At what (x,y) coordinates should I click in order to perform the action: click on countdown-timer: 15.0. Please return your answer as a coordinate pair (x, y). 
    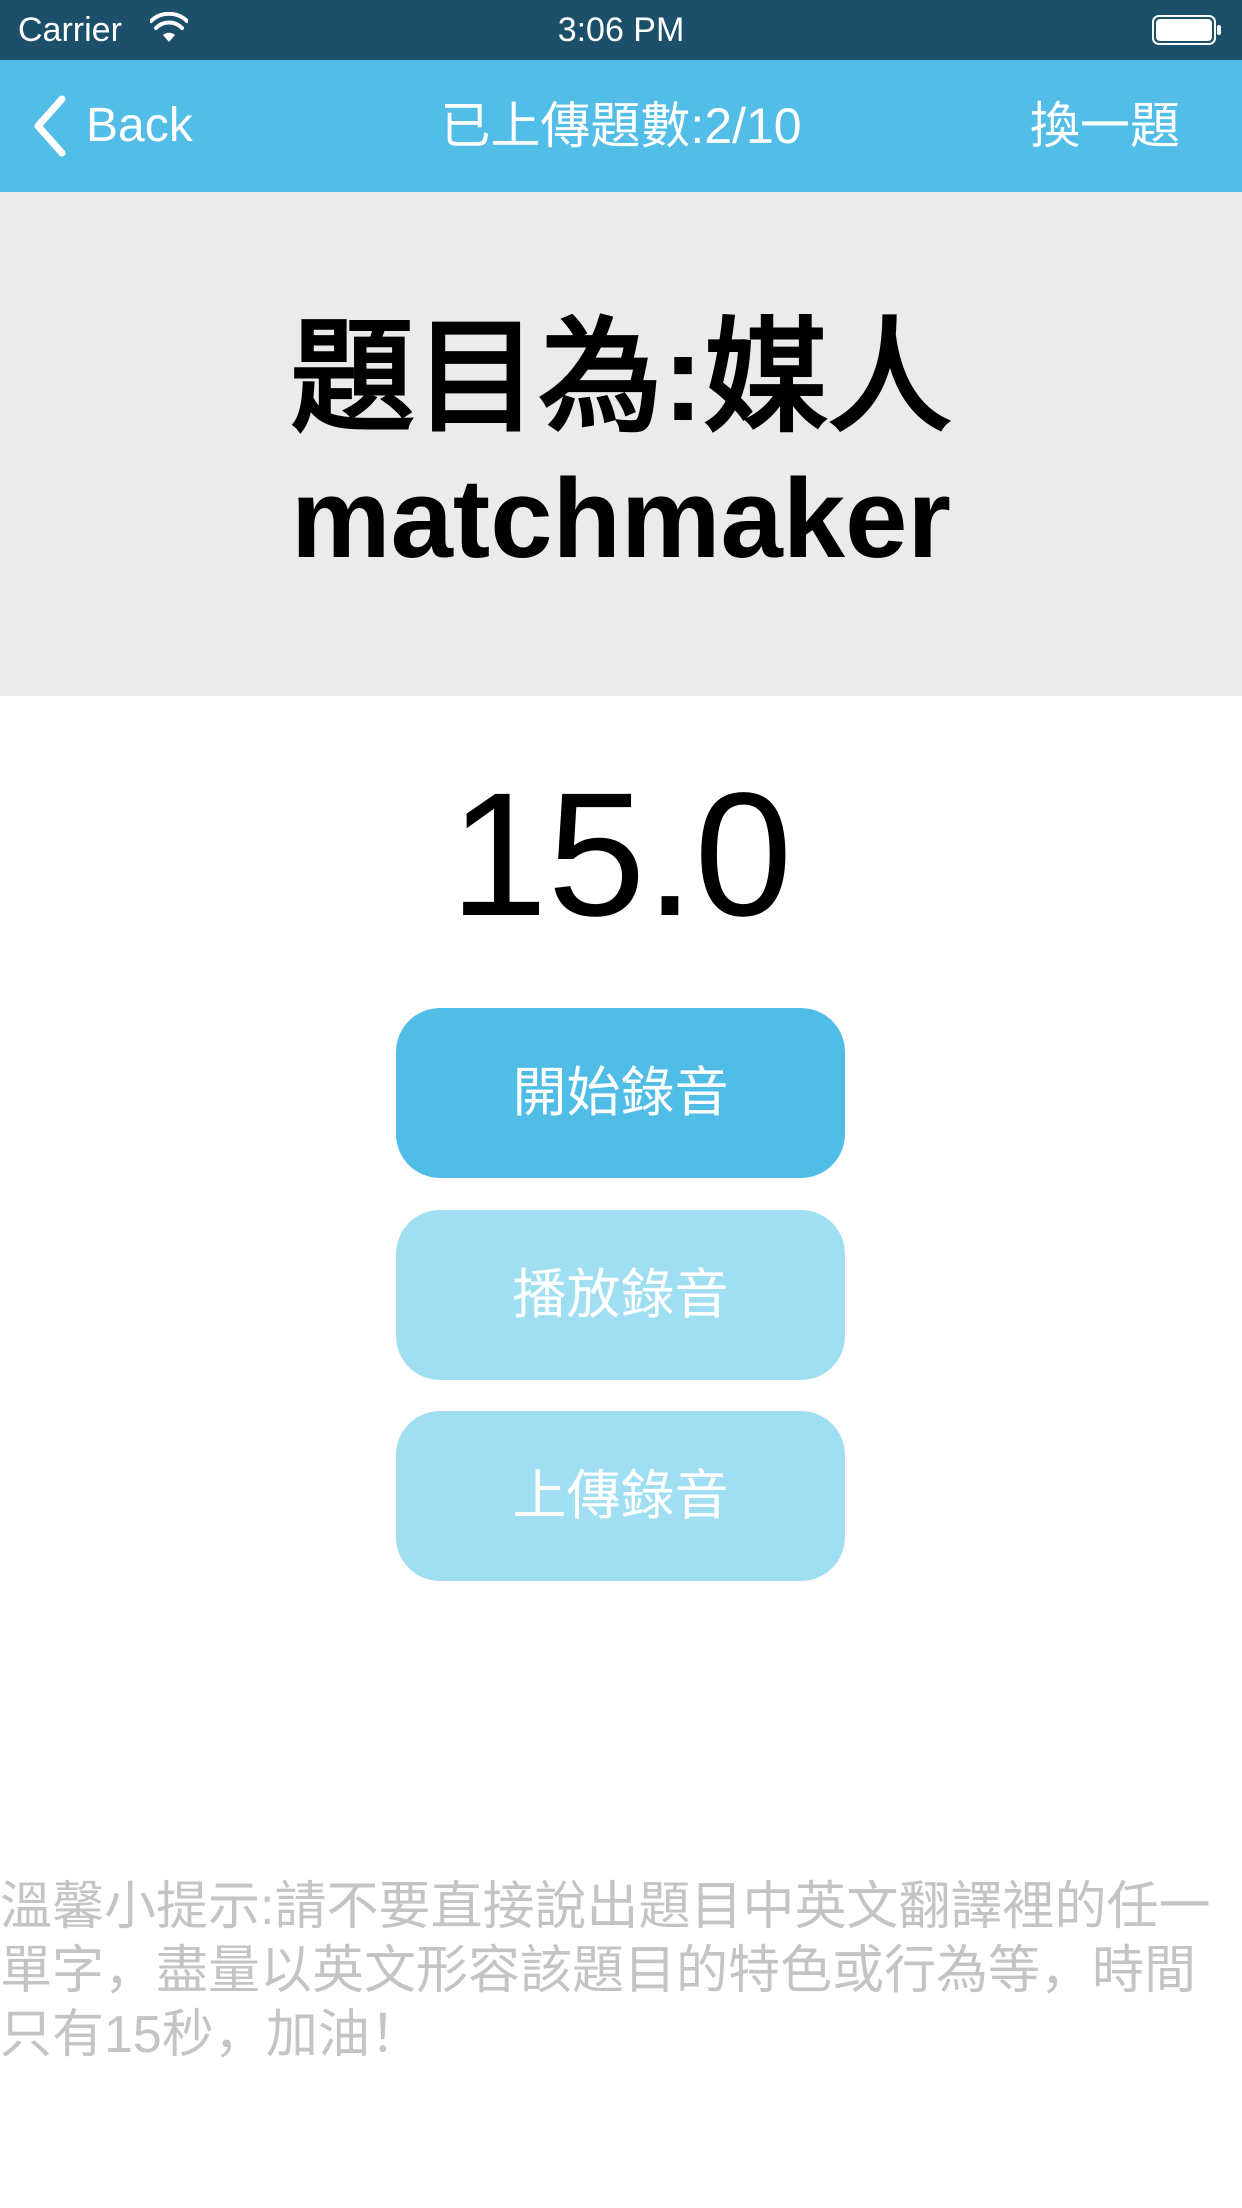
    Looking at the image, I should click on (621, 855).